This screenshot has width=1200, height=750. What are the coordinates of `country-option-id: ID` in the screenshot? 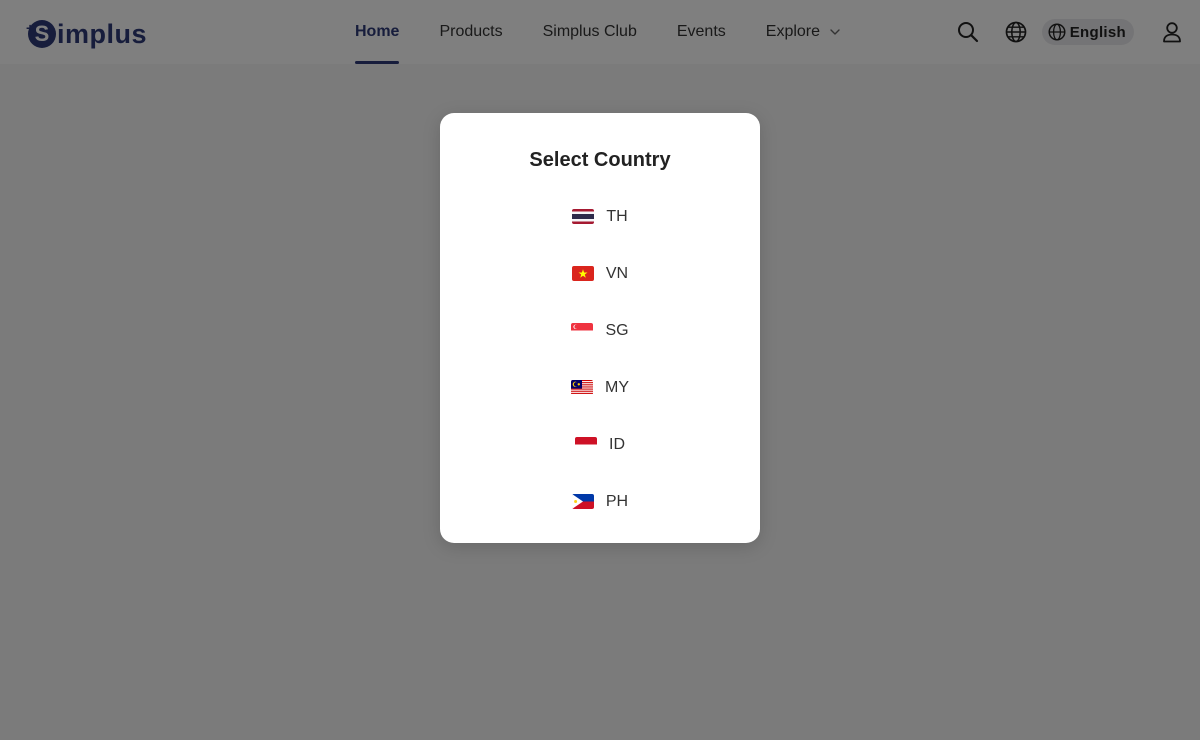 It's located at (600, 444).